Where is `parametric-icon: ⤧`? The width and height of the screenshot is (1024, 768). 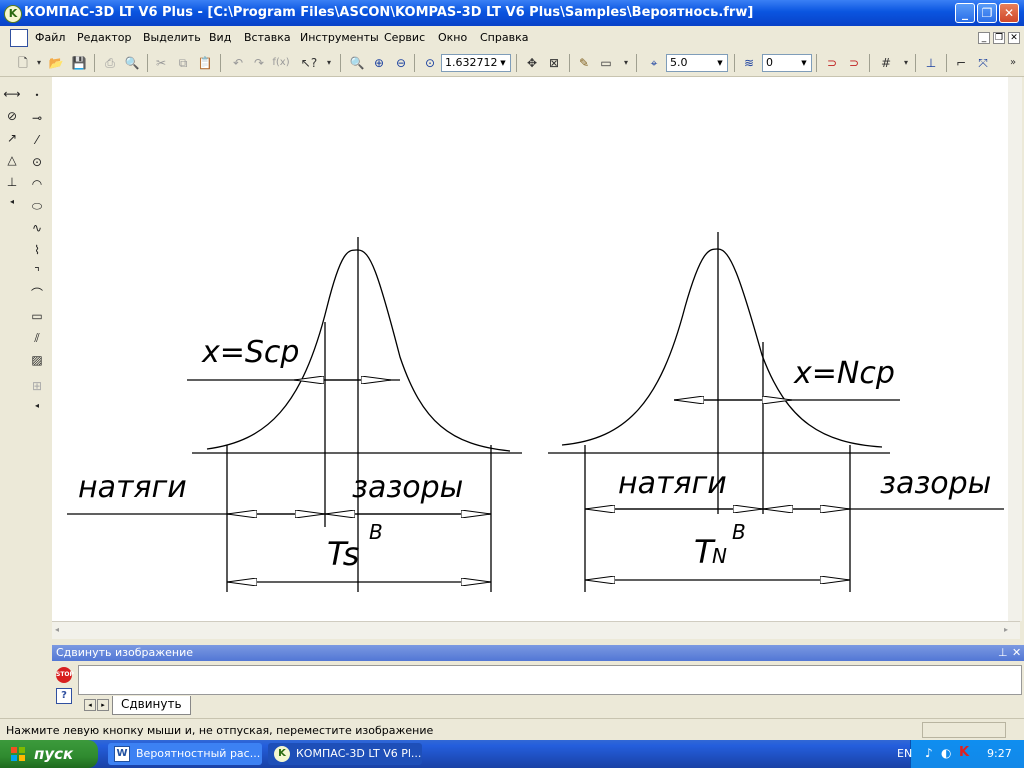 parametric-icon: ⤧ is located at coordinates (983, 63).